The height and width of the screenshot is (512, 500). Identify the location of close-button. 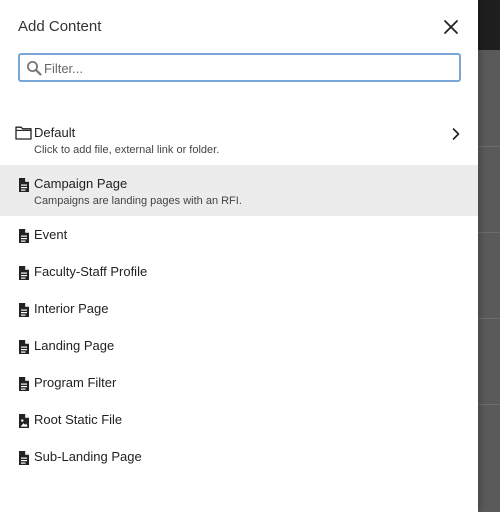
(451, 27).